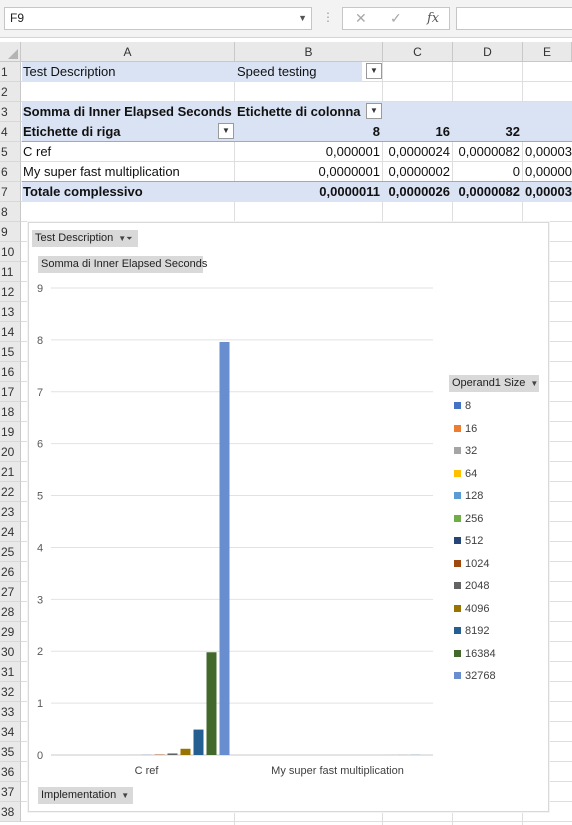 This screenshot has width=572, height=825. Describe the element at coordinates (10, 552) in the screenshot. I see `row-header: 25` at that location.